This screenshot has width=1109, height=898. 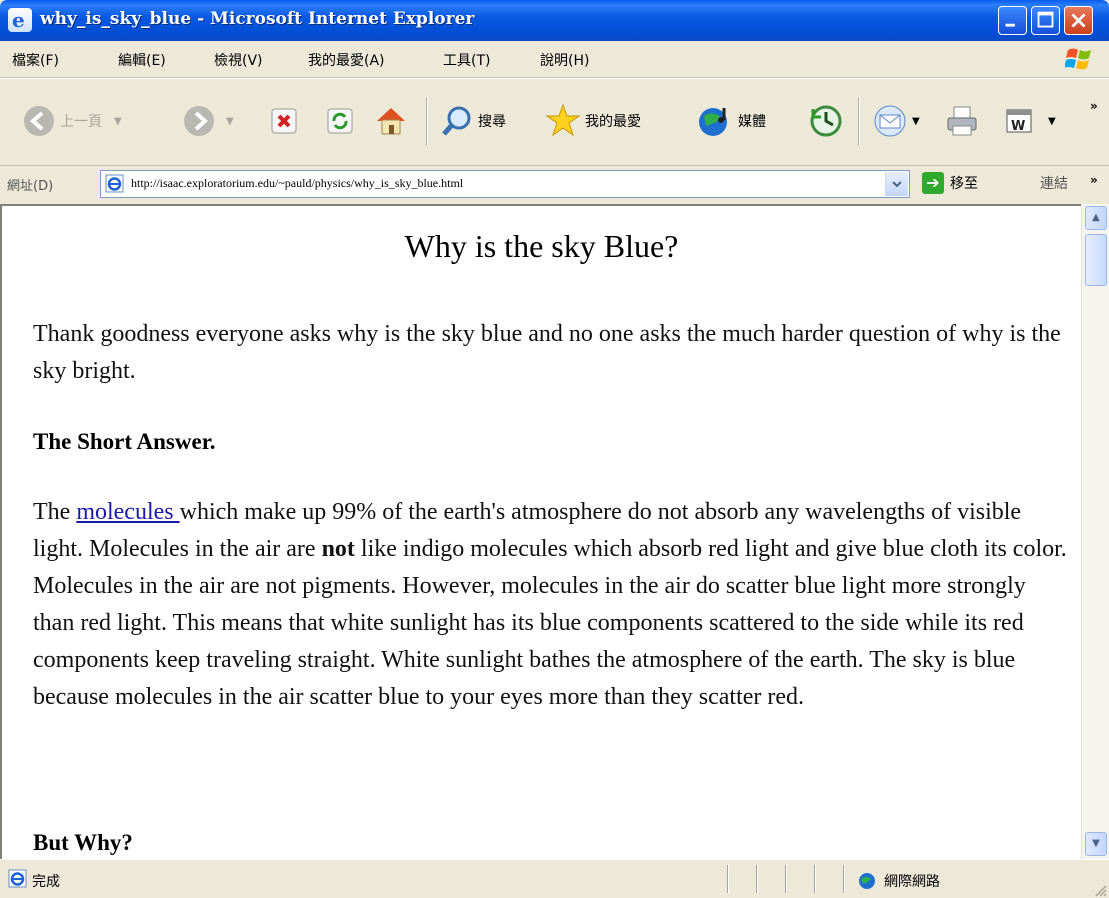 I want to click on menu-tools: 工具(T), so click(x=466, y=60).